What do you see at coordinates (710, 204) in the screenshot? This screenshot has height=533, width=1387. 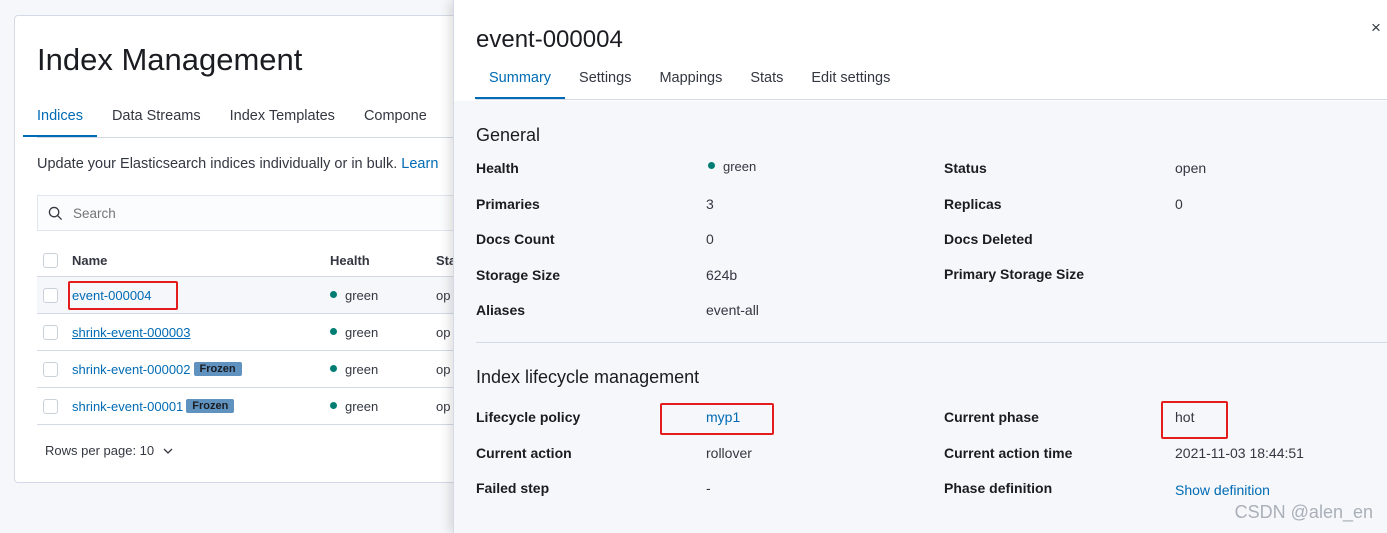 I see `primaries-value: 3` at bounding box center [710, 204].